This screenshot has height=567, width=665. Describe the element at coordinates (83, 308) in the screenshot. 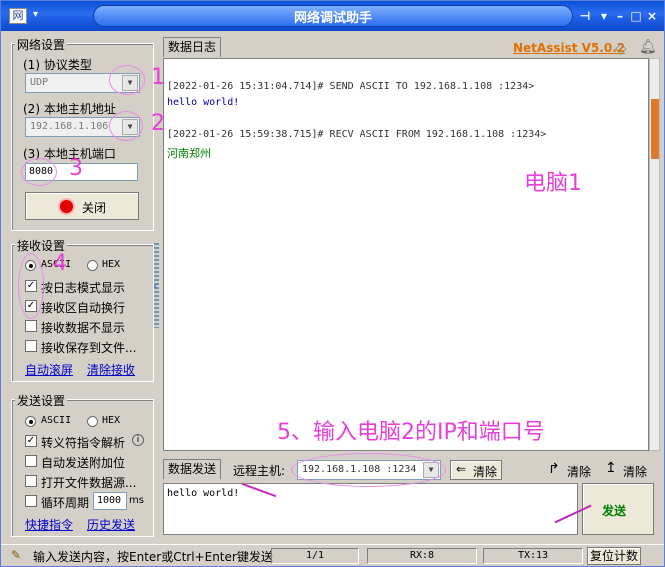

I see `recv-wrap-label: 接收区自动换行` at that location.